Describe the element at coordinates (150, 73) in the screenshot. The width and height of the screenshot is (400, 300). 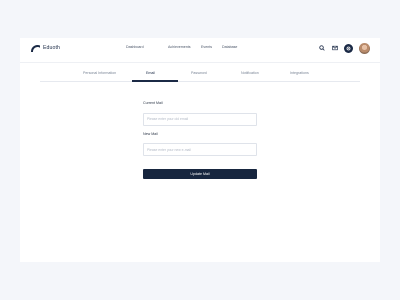
I see `tab-email: Email` at that location.